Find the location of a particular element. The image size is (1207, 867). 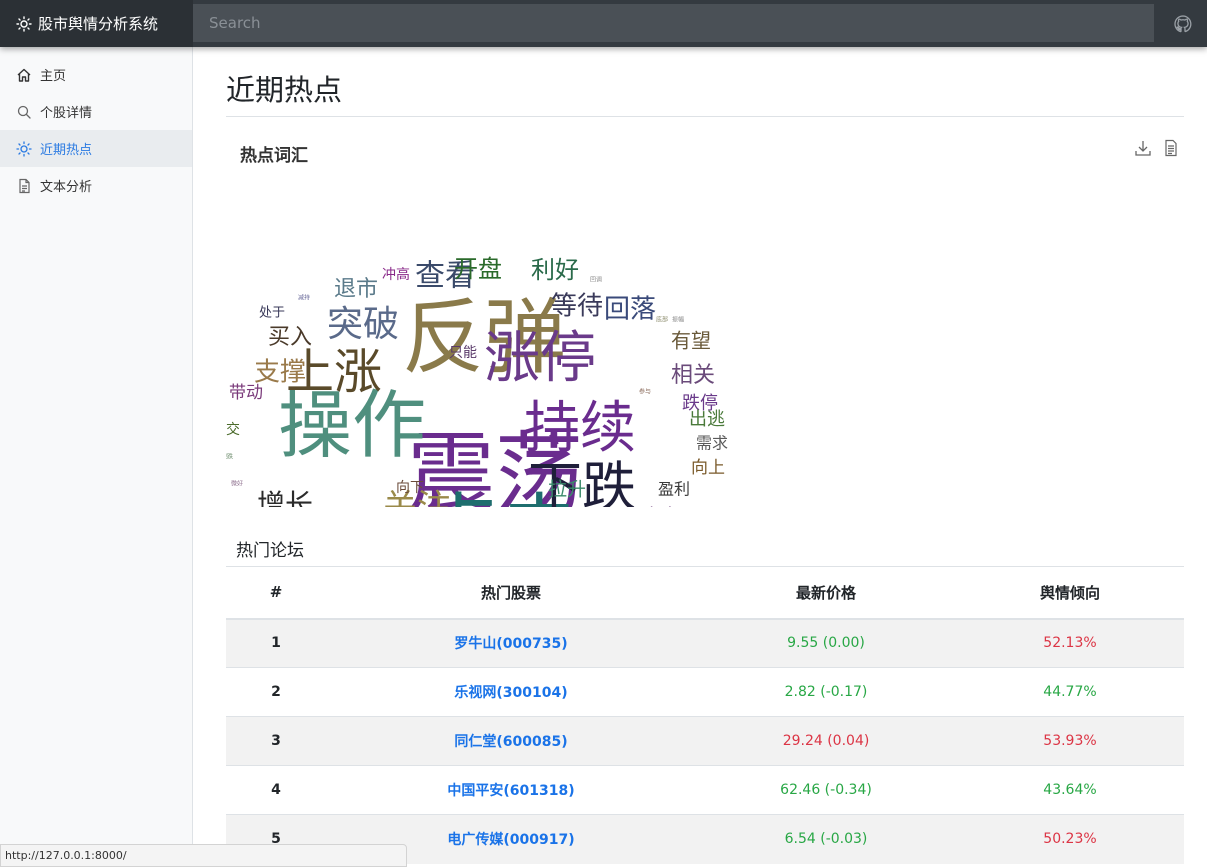

search-input is located at coordinates (673, 23).